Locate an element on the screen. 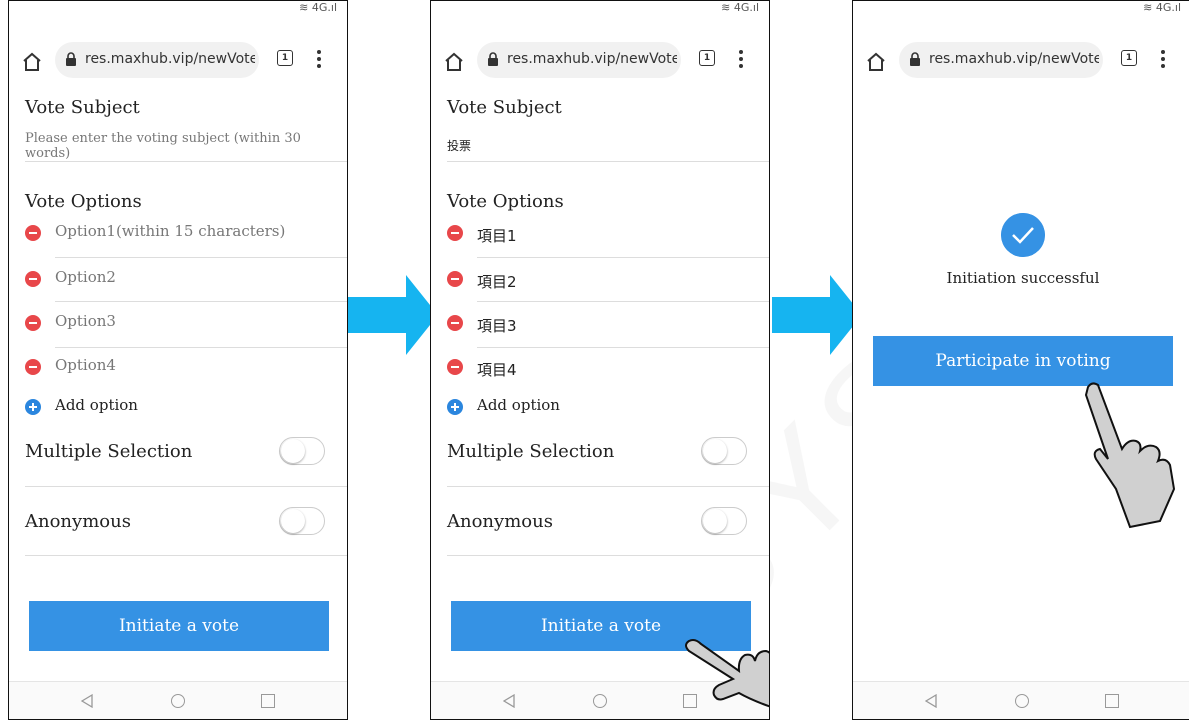 The width and height of the screenshot is (1189, 722). option-input-4: 項目4 is located at coordinates (497, 369).